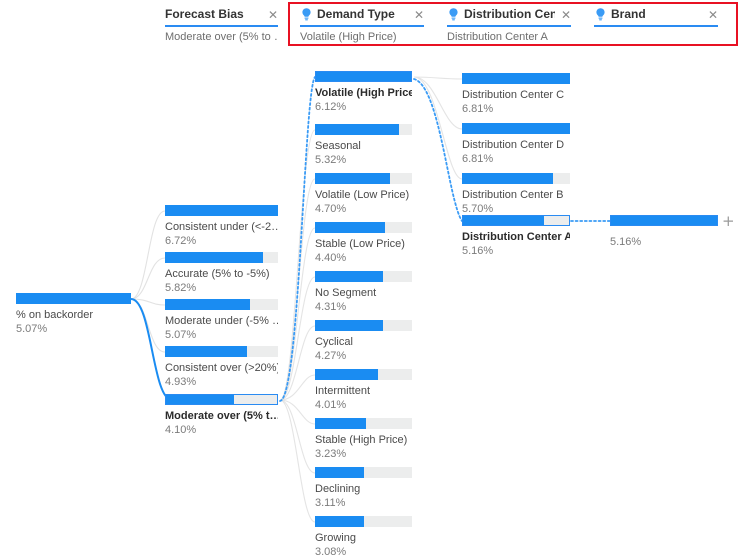 The image size is (750, 560). I want to click on node-label: Cyclical, so click(334, 342).